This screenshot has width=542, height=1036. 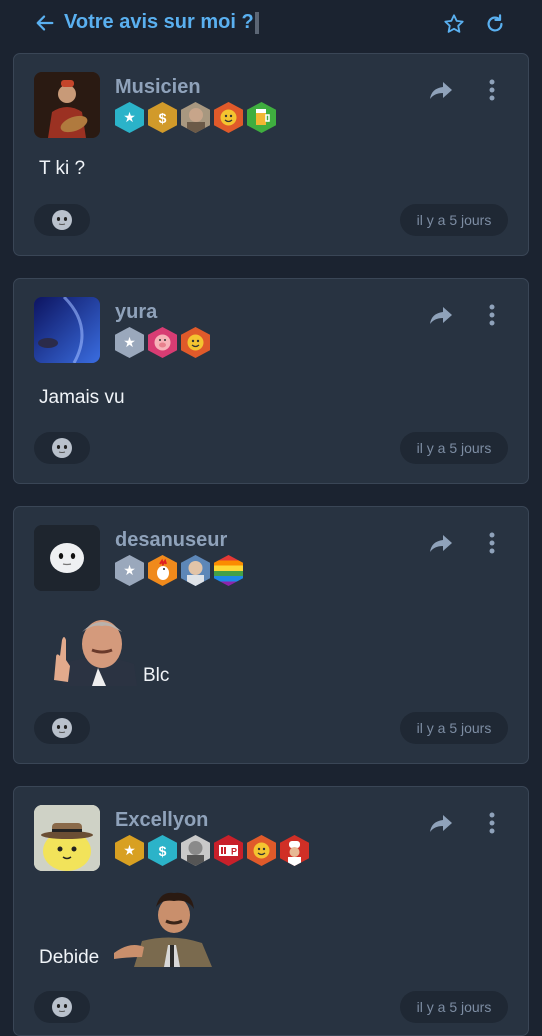 What do you see at coordinates (256, 22) in the screenshot?
I see `text-caret` at bounding box center [256, 22].